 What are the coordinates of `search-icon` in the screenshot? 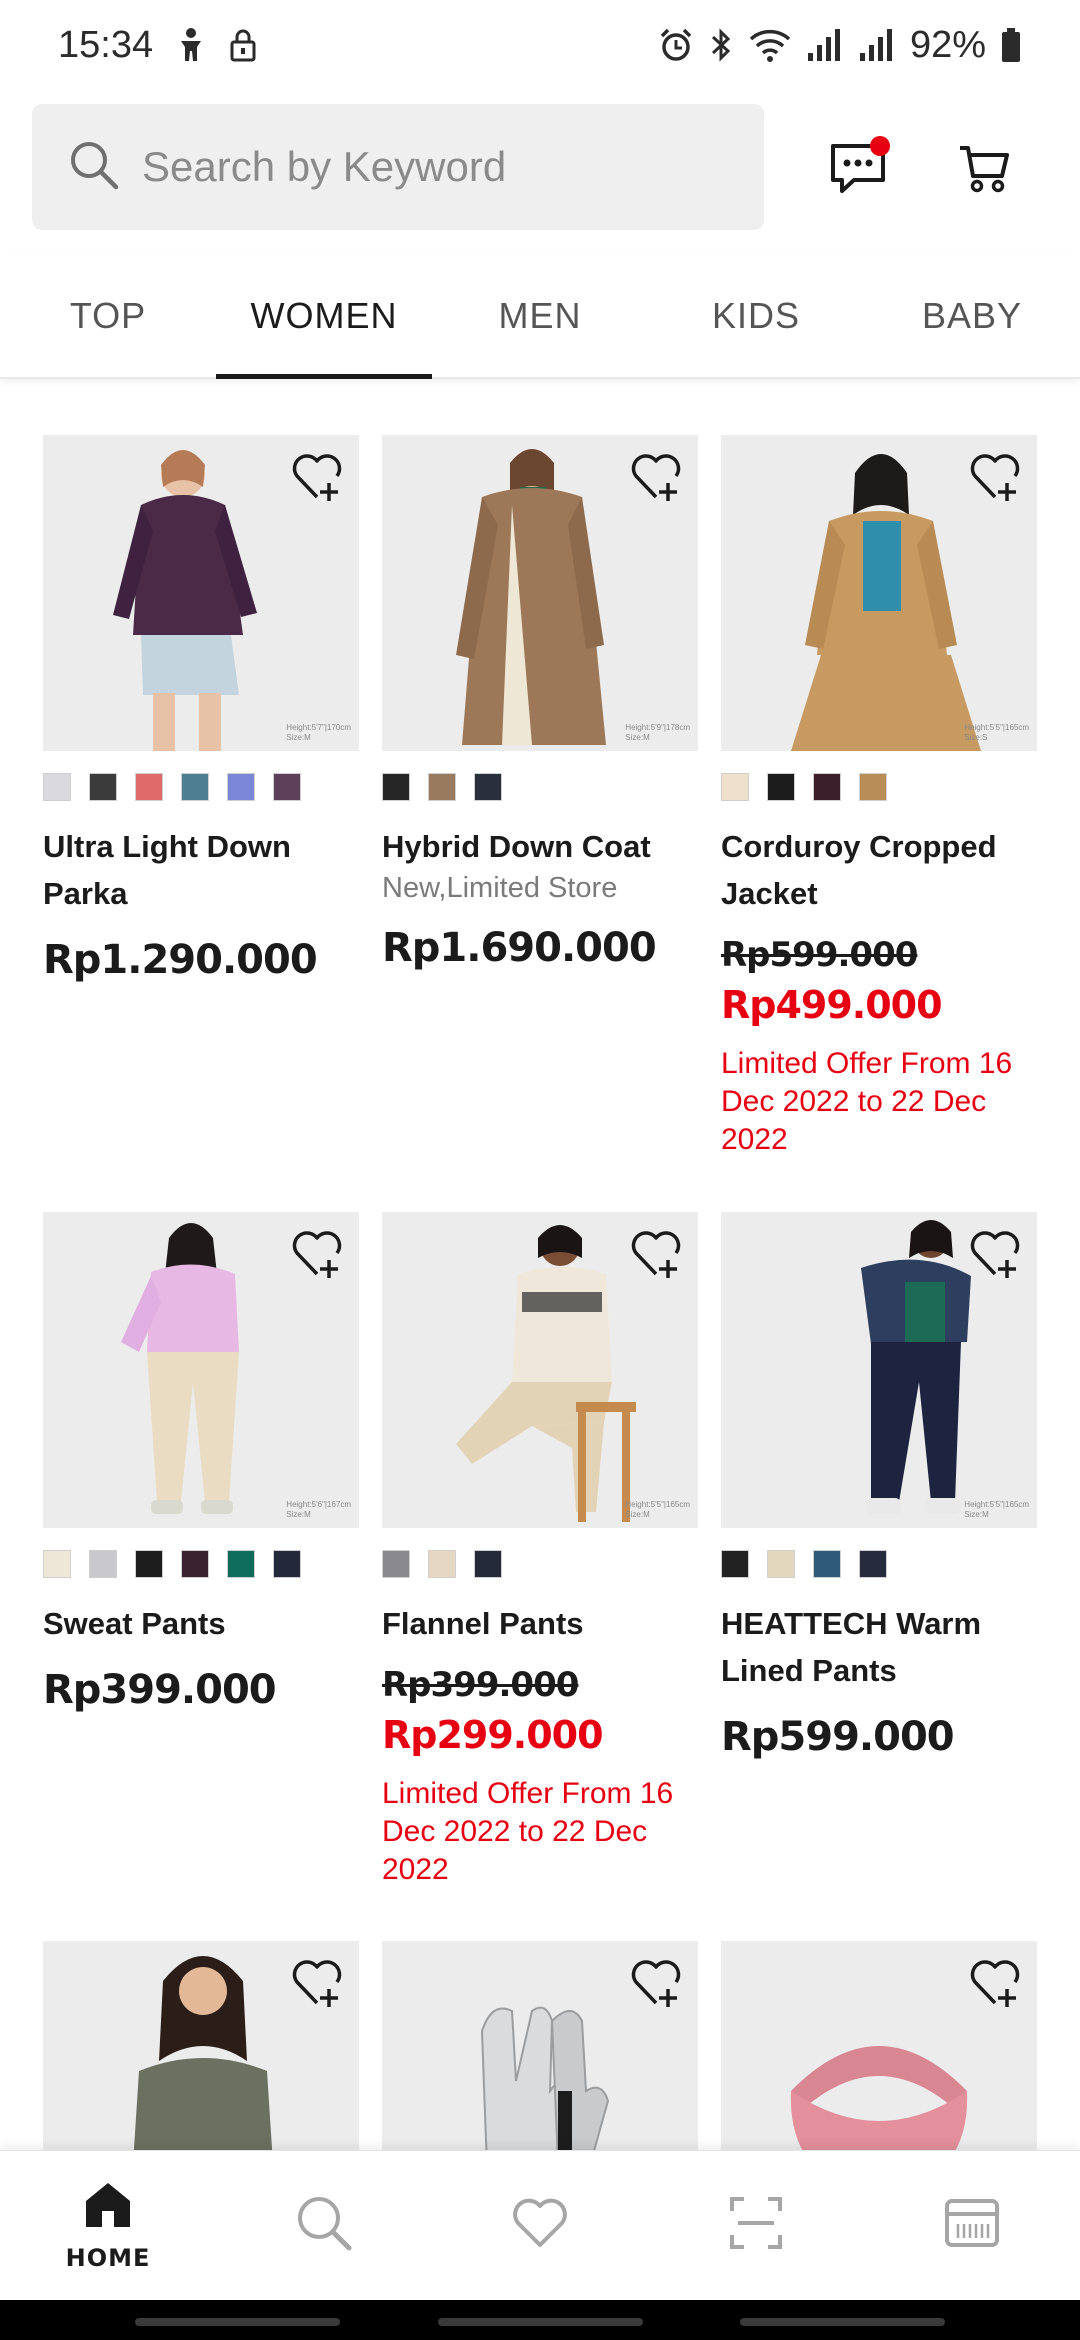 It's located at (324, 2225).